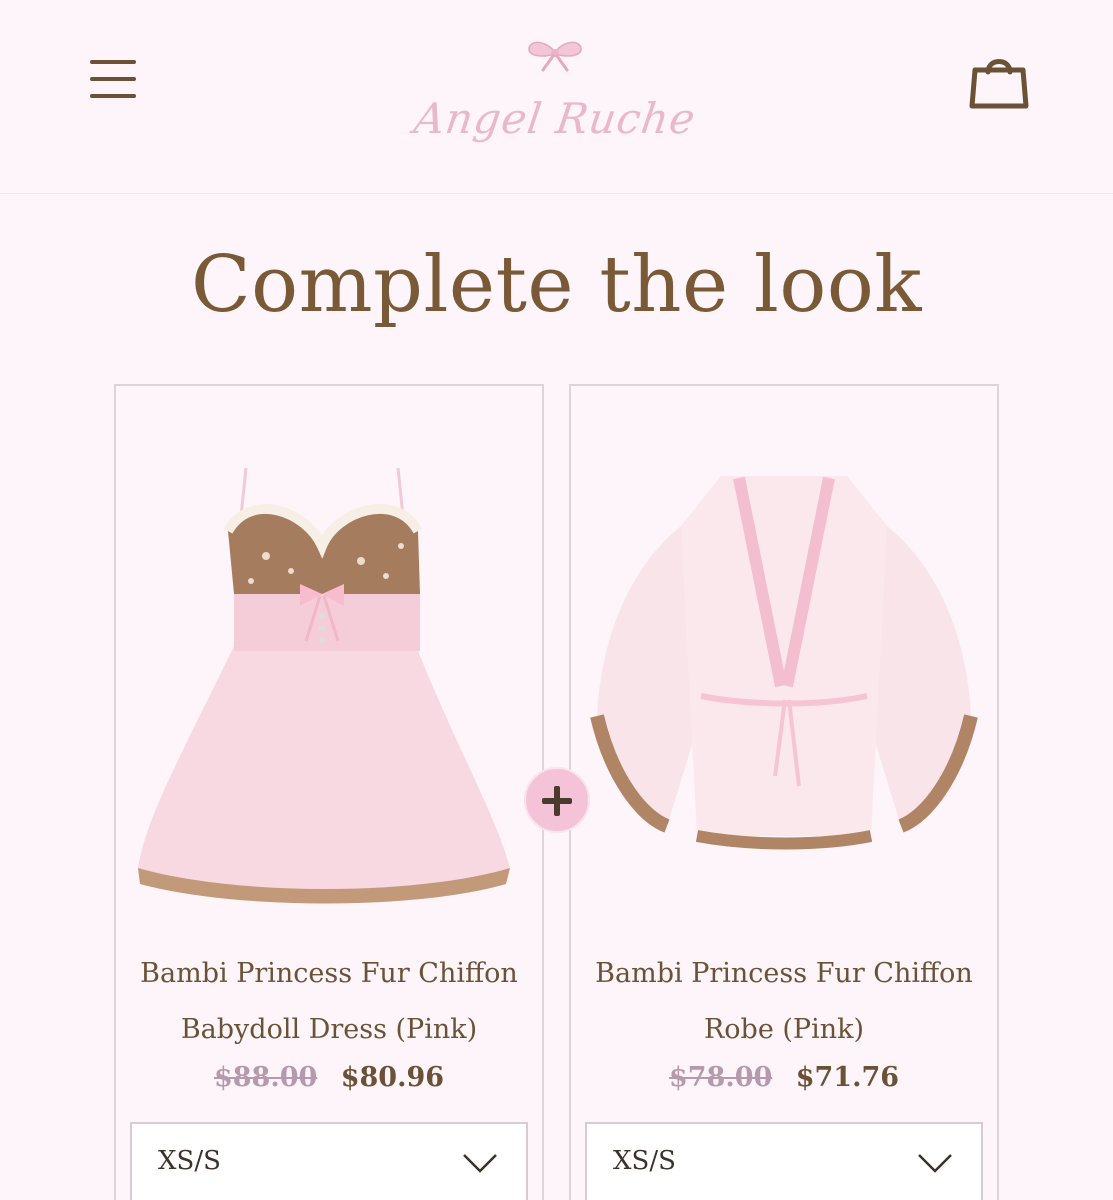 This screenshot has width=1113, height=1200. What do you see at coordinates (720, 1077) in the screenshot?
I see `original-price: $78.00` at bounding box center [720, 1077].